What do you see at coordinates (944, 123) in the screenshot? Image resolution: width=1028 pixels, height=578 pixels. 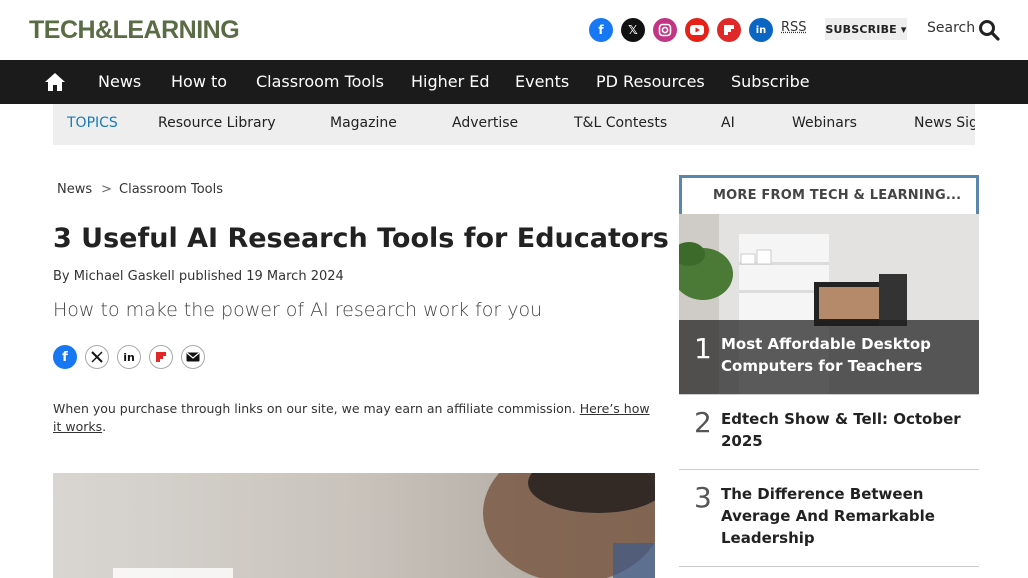 I see `topic-news-signup: News Sig` at bounding box center [944, 123].